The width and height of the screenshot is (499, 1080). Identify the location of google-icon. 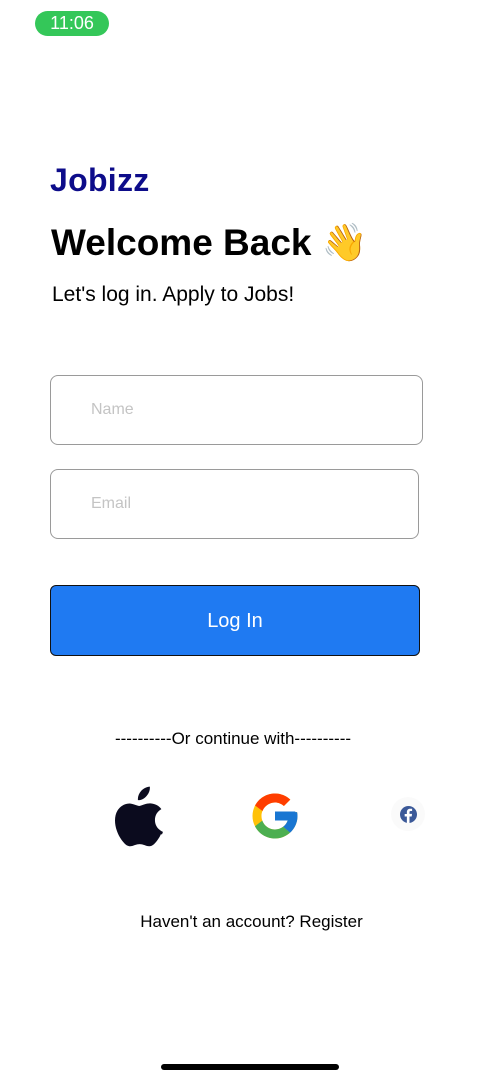
(275, 816).